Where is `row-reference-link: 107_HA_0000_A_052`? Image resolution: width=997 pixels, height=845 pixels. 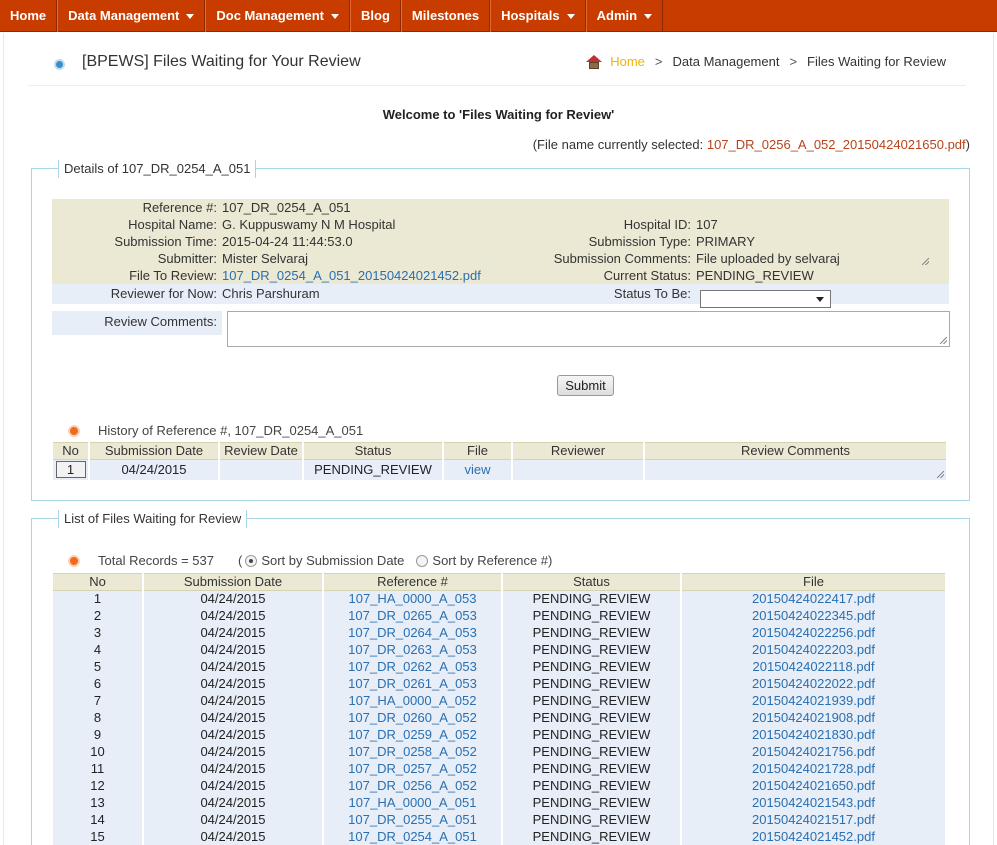 row-reference-link: 107_HA_0000_A_052 is located at coordinates (413, 700).